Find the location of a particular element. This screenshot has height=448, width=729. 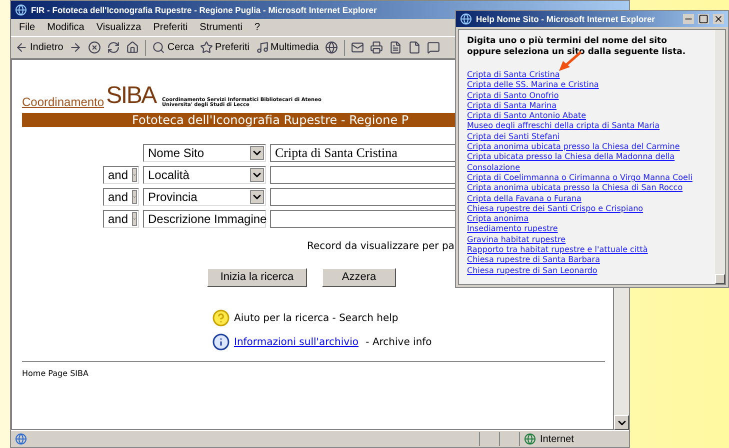

site-link: Cripta anonima ubicata presso la Chiesa di San Rocco is located at coordinates (575, 188).